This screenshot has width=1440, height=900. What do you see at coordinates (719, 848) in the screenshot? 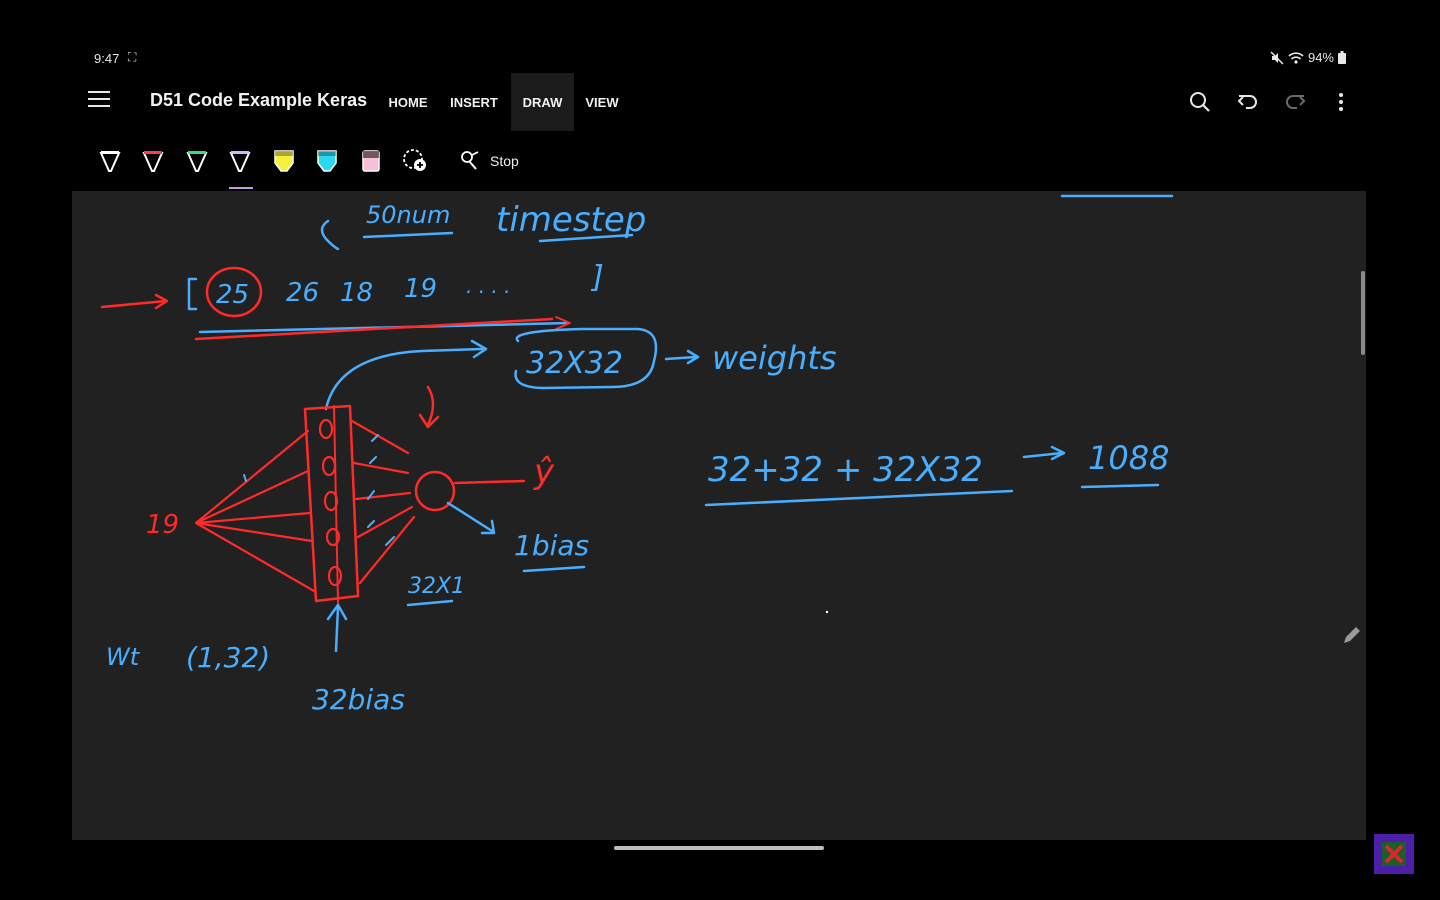
I see `home-indicator` at bounding box center [719, 848].